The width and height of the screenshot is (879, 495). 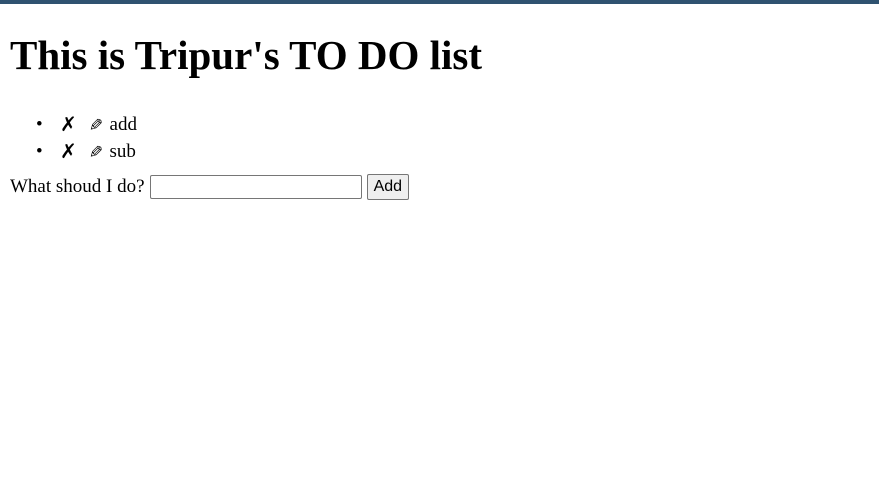 I want to click on add-button: Add, so click(x=388, y=187).